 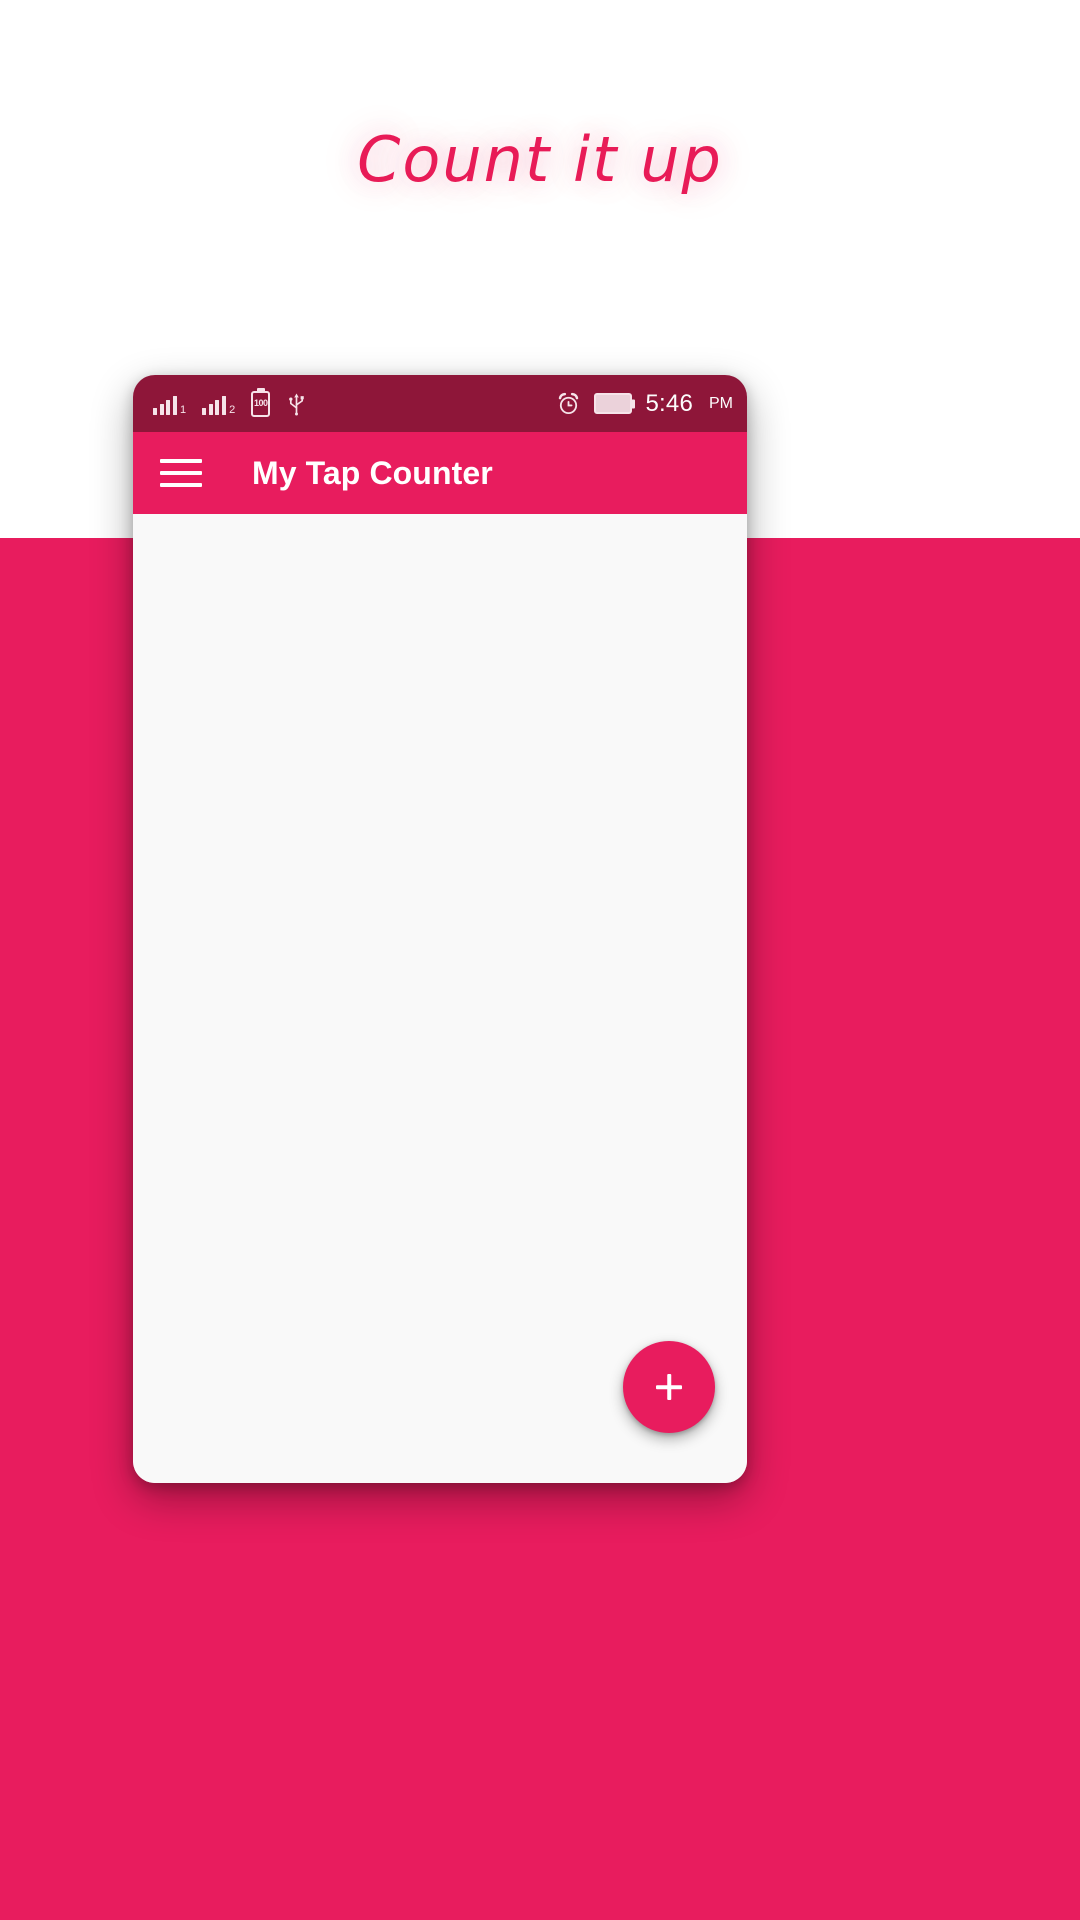 I want to click on battery-percent-label: 100, so click(x=260, y=403).